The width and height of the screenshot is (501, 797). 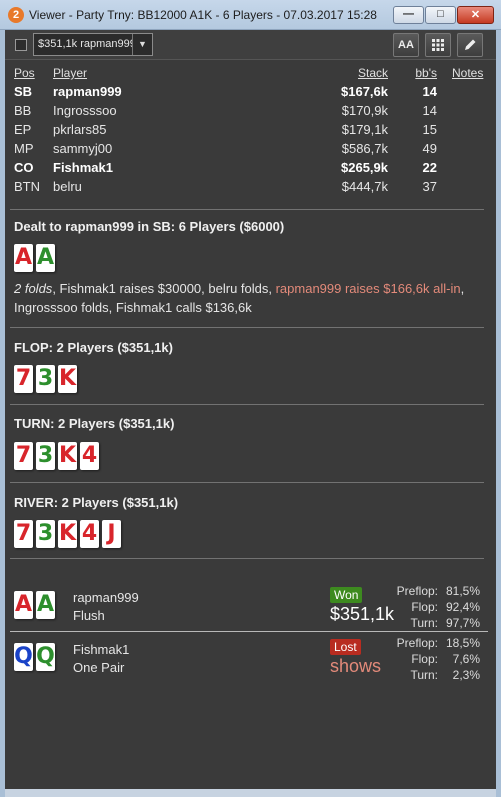 What do you see at coordinates (23, 110) in the screenshot?
I see `position-cell: BB` at bounding box center [23, 110].